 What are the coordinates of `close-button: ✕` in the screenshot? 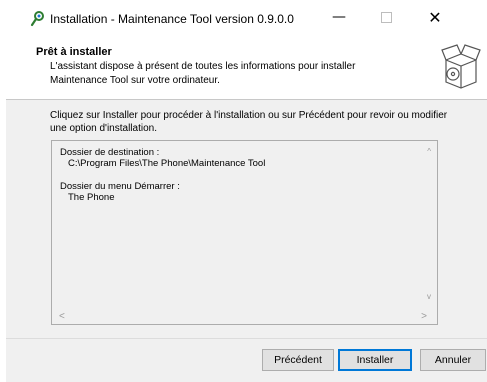 It's located at (435, 17).